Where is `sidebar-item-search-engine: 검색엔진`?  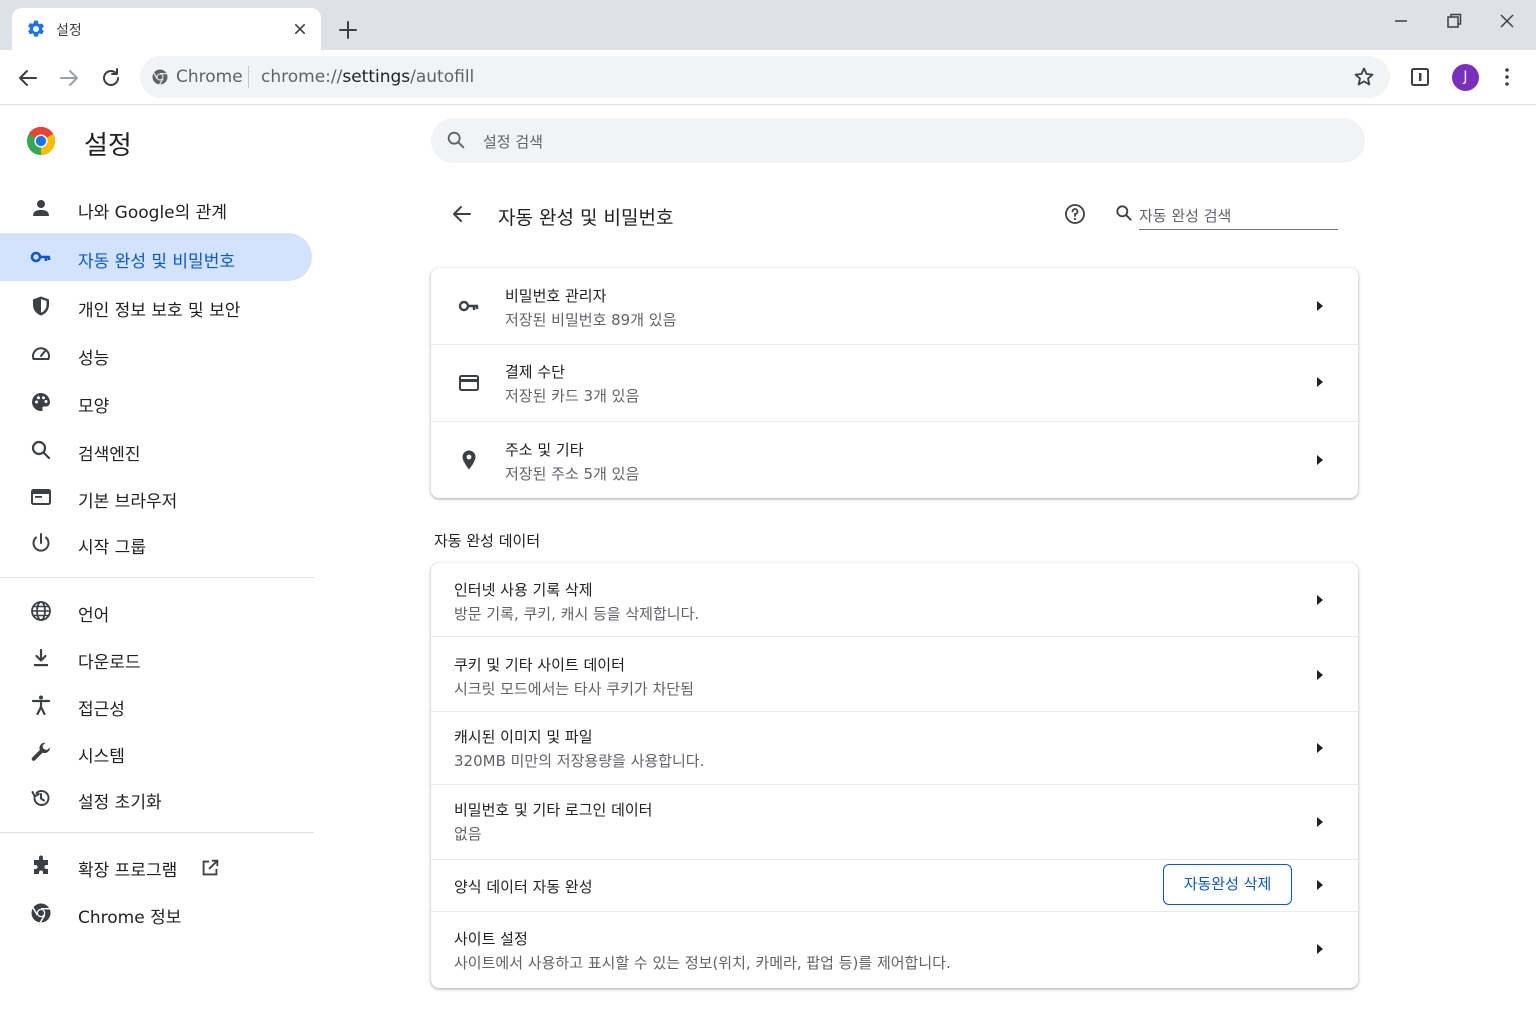
sidebar-item-search-engine: 검색엔진 is located at coordinates (156, 450).